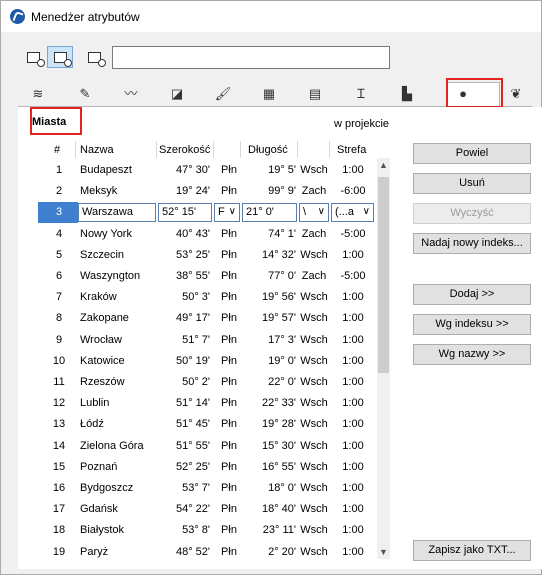 The image size is (542, 575). I want to click on latitude-value: 51° 14', so click(192, 403).